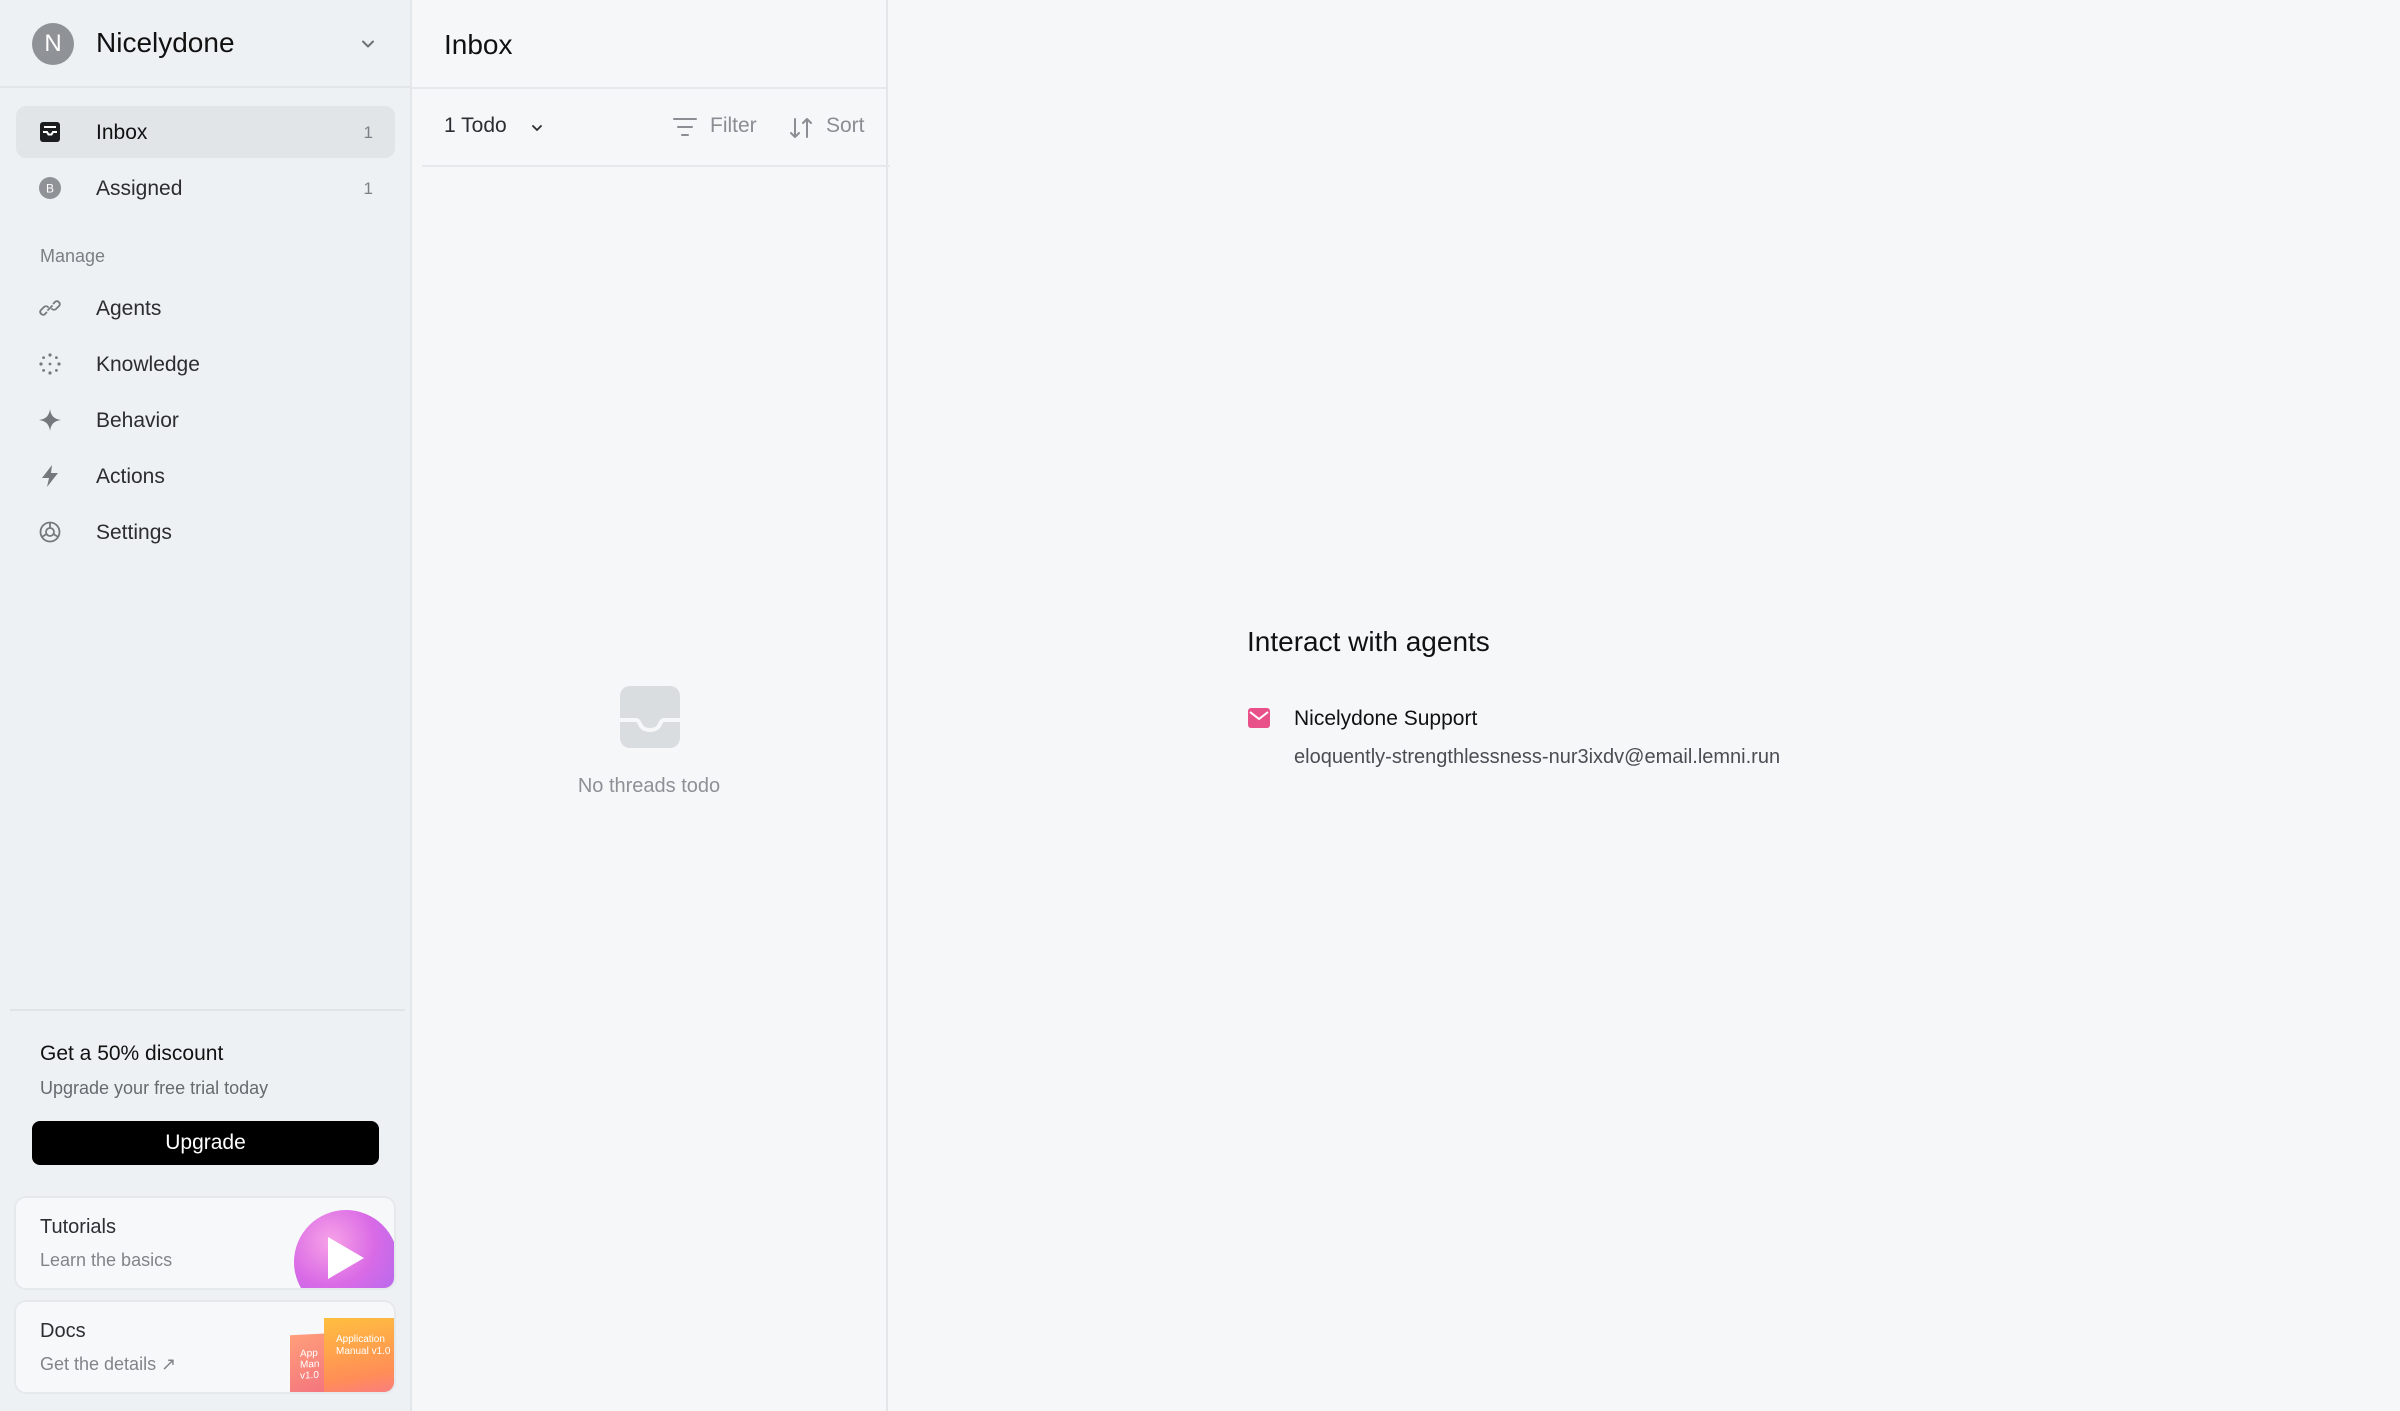 Image resolution: width=2400 pixels, height=1411 pixels. What do you see at coordinates (359, 1355) in the screenshot?
I see `manual-book-icon: Application Manual v1.0` at bounding box center [359, 1355].